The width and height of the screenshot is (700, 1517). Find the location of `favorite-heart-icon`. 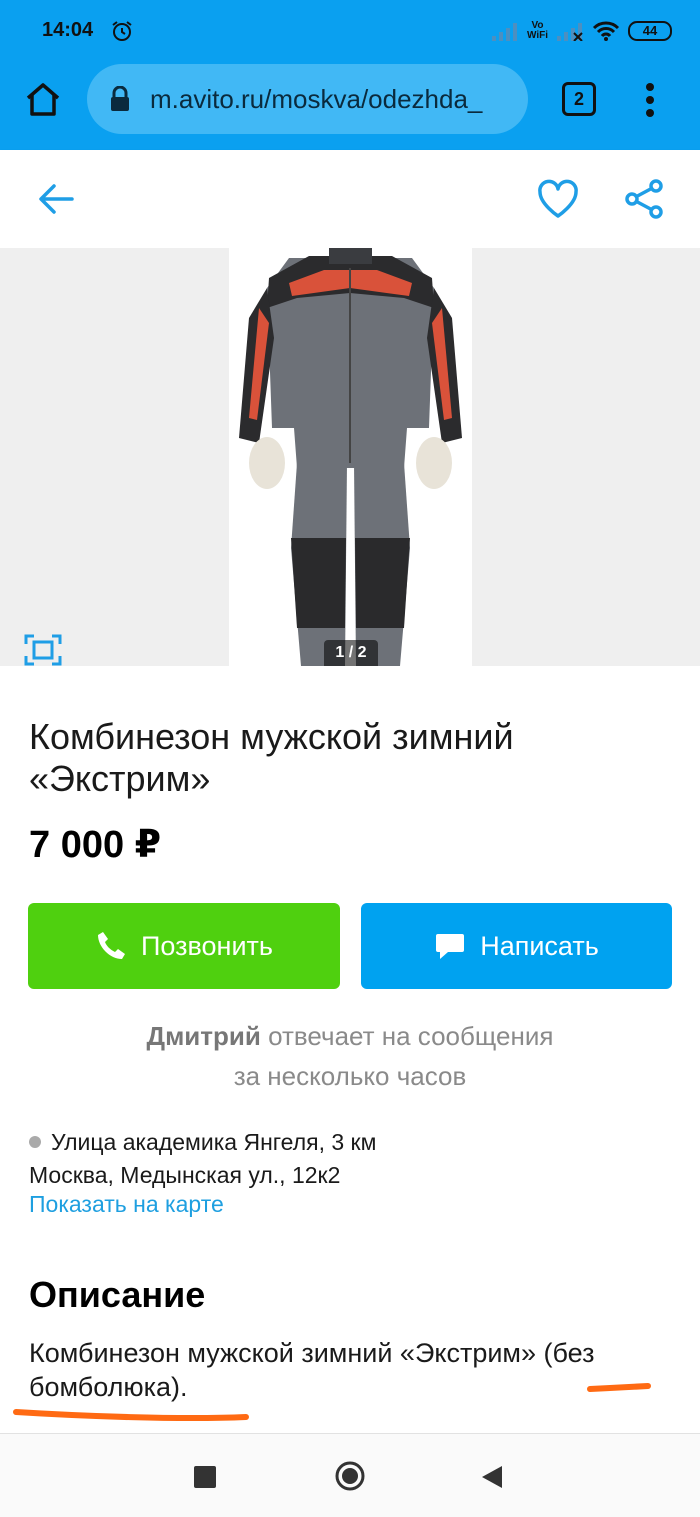

favorite-heart-icon is located at coordinates (558, 199).